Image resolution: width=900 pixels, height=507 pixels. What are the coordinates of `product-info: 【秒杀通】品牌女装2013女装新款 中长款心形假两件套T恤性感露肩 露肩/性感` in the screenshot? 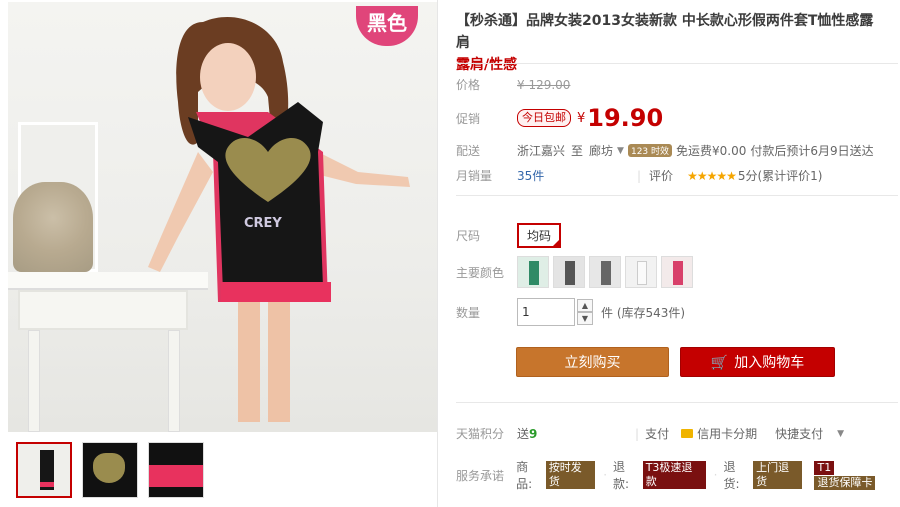 It's located at (676, 43).